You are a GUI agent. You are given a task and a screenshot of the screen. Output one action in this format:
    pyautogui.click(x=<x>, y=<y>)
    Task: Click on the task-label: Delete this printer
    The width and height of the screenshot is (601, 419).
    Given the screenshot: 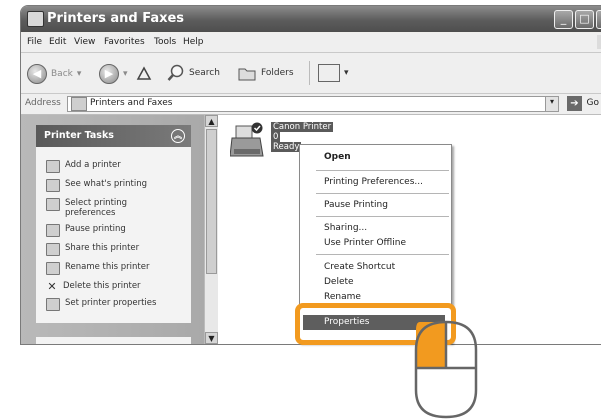 What is the action you would take?
    pyautogui.click(x=102, y=286)
    